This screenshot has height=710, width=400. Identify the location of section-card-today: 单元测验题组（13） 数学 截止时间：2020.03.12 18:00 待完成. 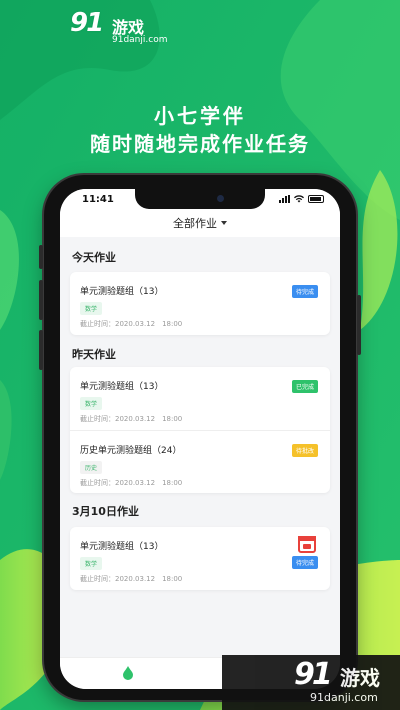
(200, 303).